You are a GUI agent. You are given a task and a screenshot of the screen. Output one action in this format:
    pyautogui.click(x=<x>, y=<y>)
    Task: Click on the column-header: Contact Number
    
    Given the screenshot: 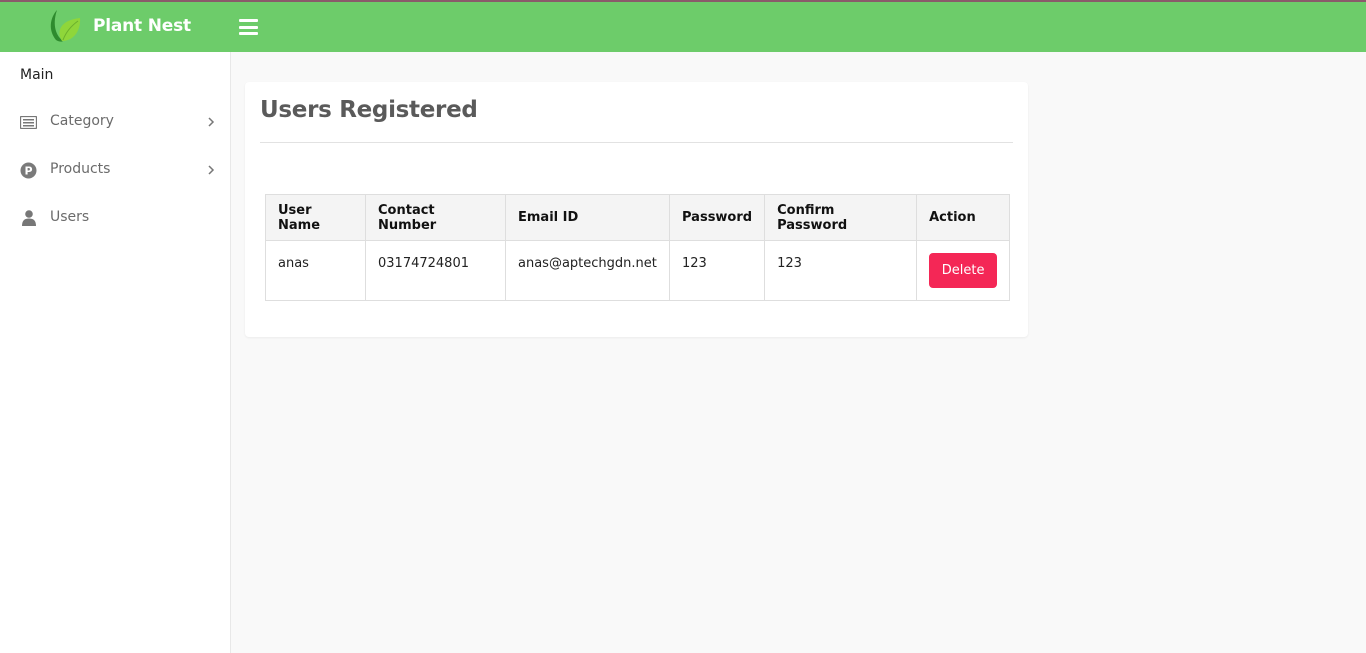 What is the action you would take?
    pyautogui.click(x=435, y=217)
    